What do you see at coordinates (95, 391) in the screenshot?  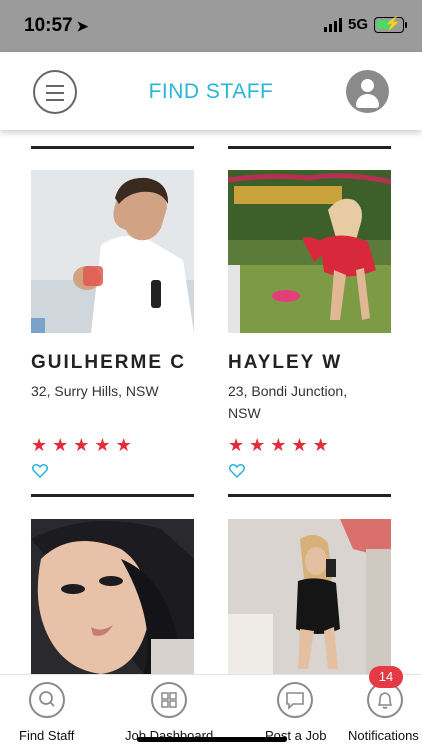 I see `staff-details: 32, Surry Hills, NSW` at bounding box center [95, 391].